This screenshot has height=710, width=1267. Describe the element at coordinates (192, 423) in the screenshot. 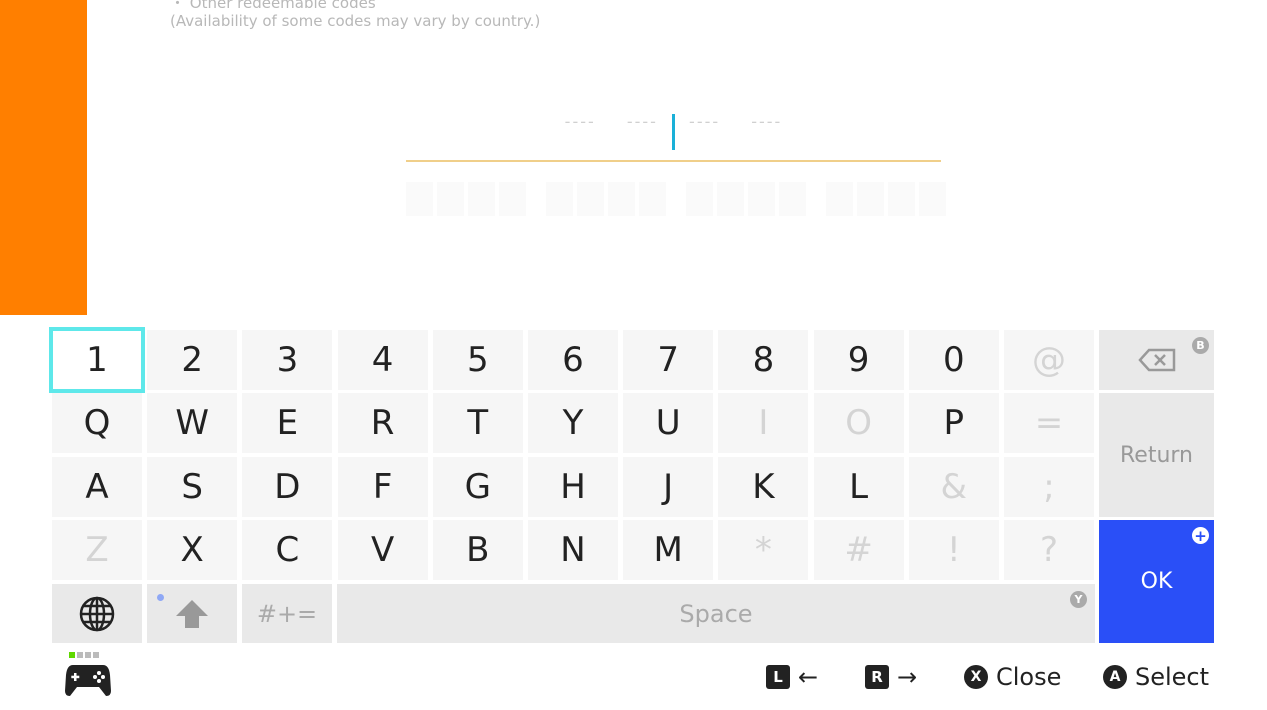

I see `key-W: W` at that location.